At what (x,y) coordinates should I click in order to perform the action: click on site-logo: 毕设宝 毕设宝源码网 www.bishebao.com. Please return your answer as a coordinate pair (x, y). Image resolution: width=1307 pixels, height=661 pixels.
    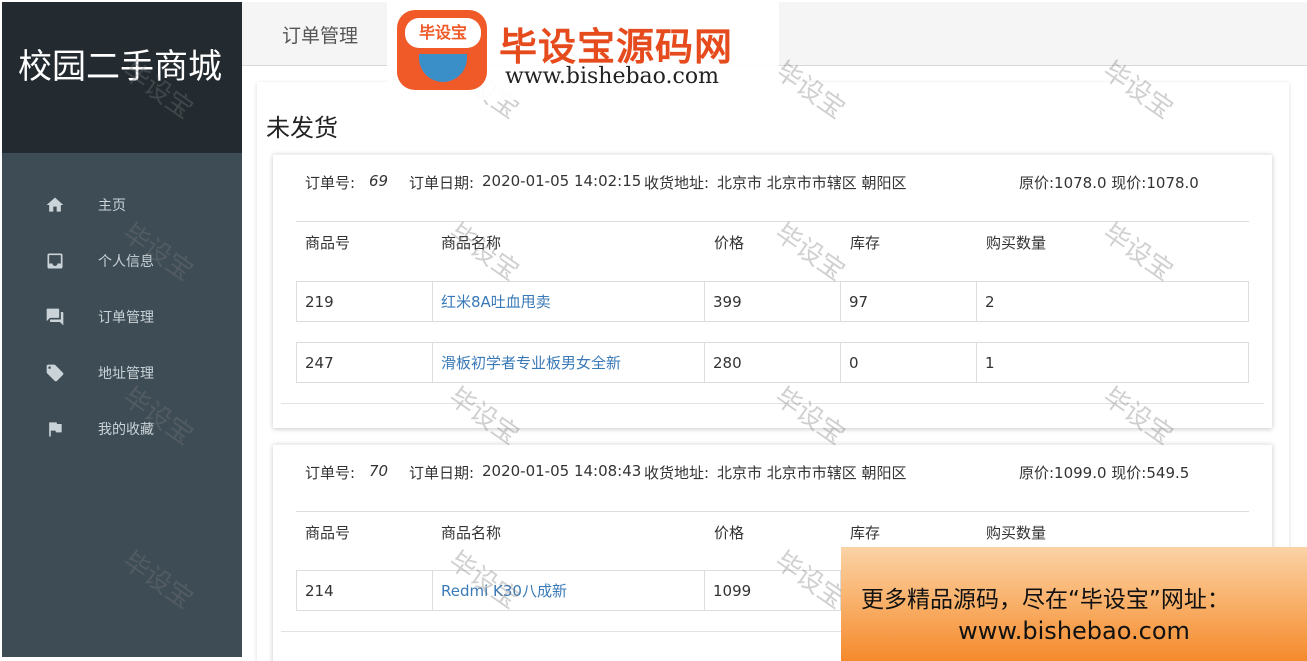
    Looking at the image, I should click on (583, 51).